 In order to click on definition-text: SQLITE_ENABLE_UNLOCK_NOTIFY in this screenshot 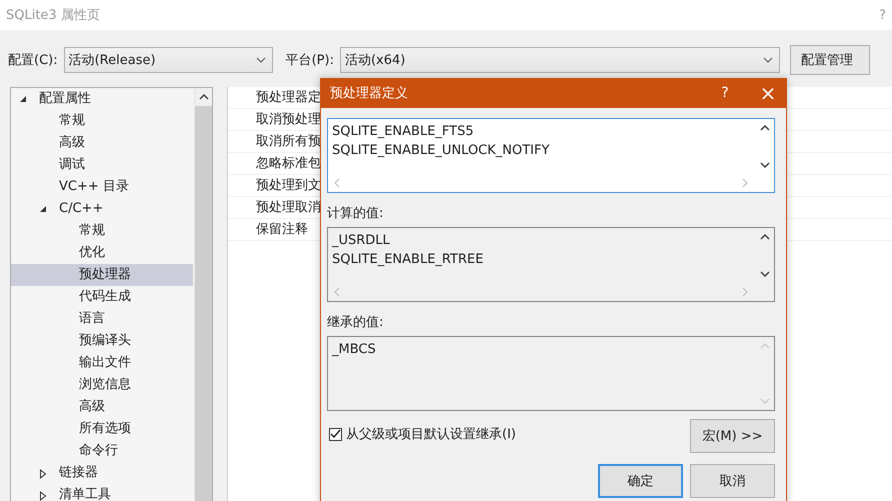, I will do `click(441, 151)`.